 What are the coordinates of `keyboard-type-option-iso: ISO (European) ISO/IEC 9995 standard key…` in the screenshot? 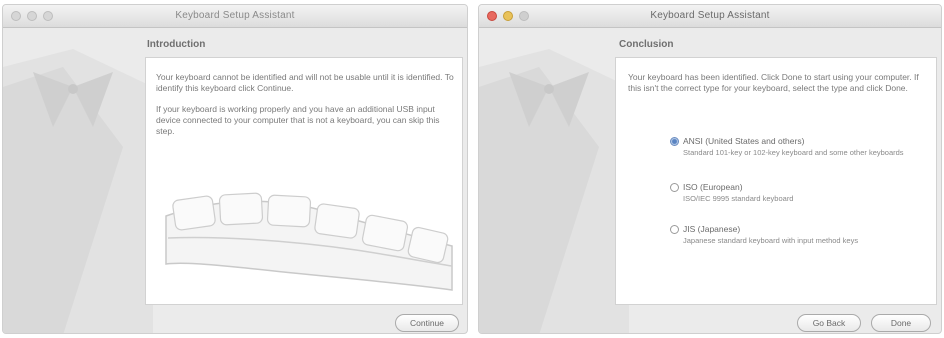 It's located at (795, 194).